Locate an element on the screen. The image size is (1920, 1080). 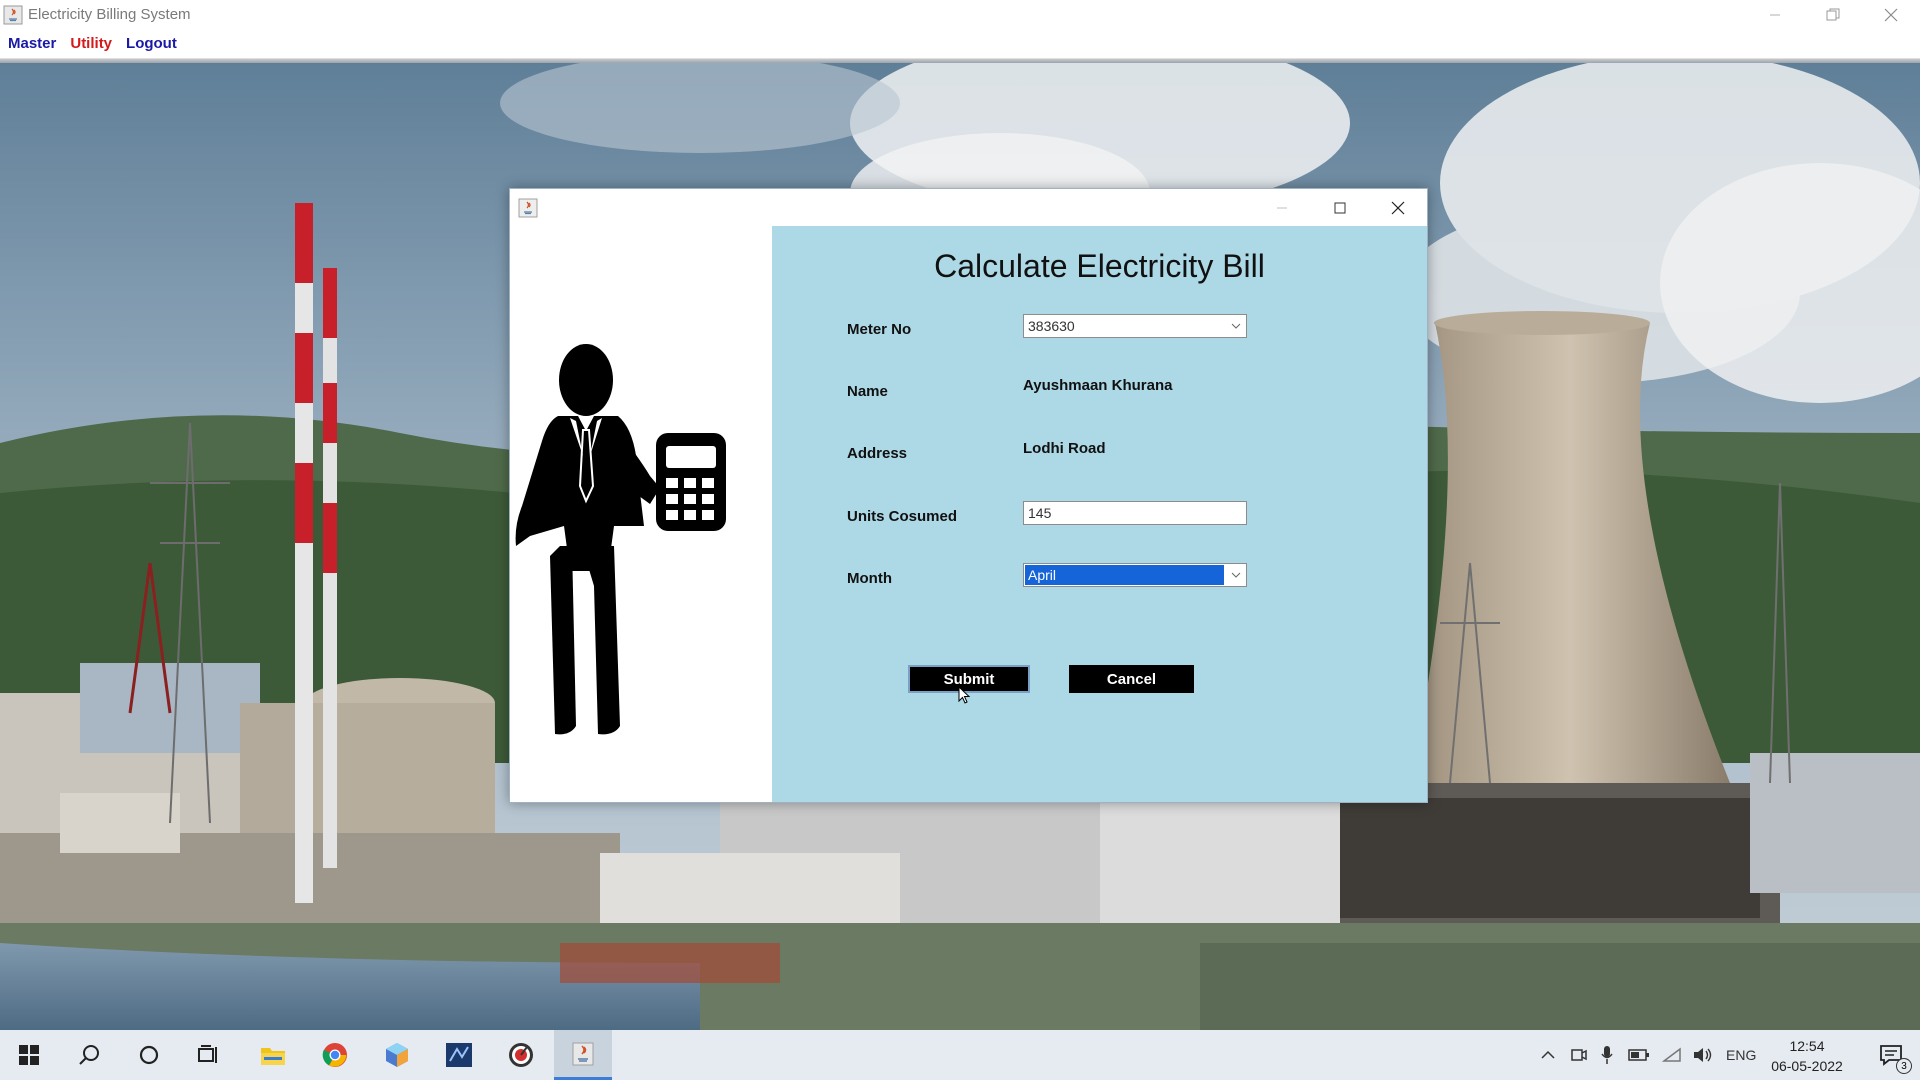
chrome-icon is located at coordinates (334, 1055).